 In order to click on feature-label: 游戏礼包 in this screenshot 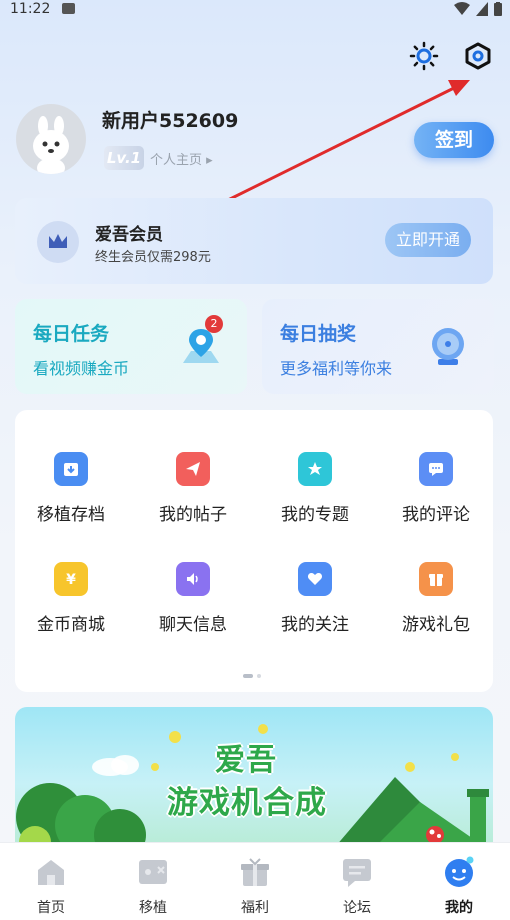, I will do `click(436, 625)`.